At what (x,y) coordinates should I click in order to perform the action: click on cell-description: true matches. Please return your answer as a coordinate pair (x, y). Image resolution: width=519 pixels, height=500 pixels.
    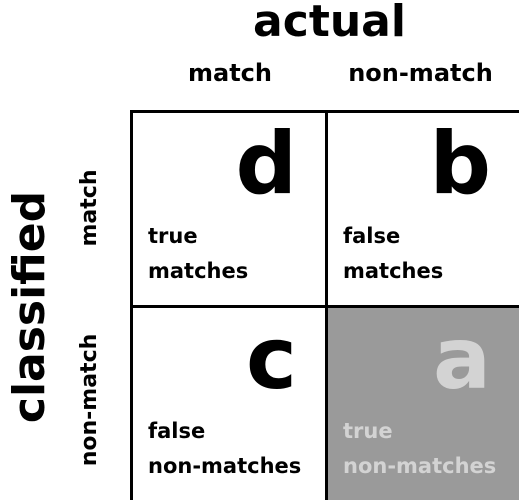
    Looking at the image, I should click on (198, 254).